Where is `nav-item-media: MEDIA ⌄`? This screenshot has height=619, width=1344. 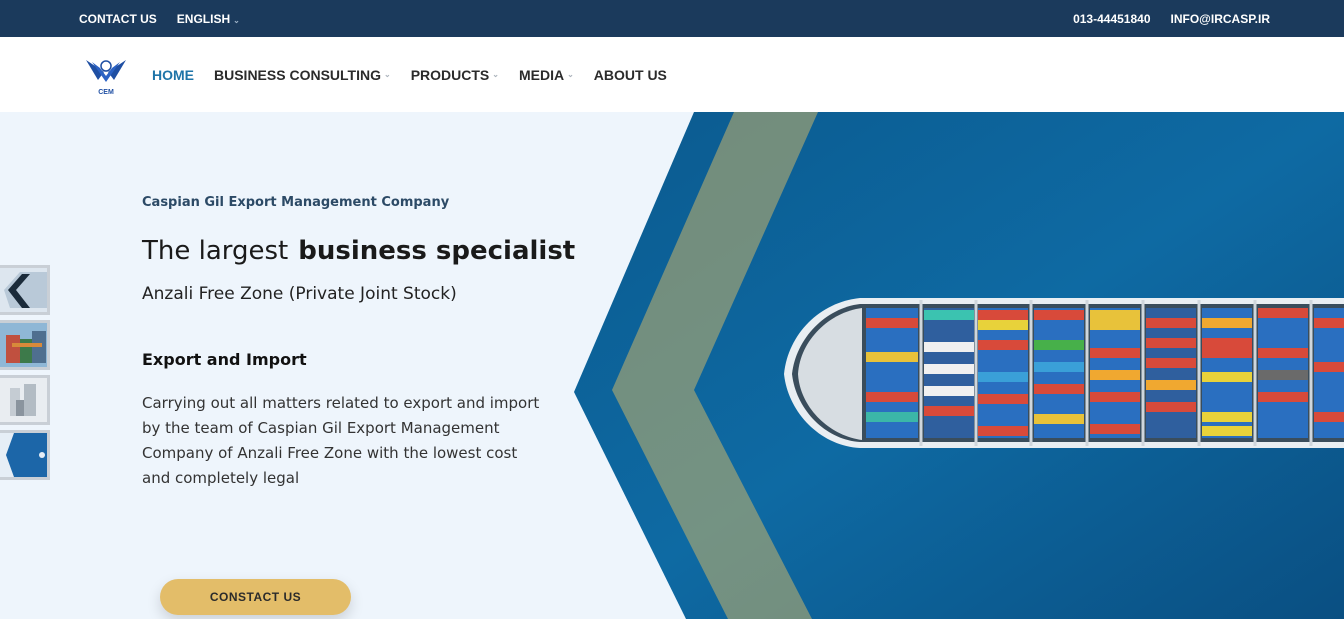
nav-item-media: MEDIA ⌄ is located at coordinates (546, 75).